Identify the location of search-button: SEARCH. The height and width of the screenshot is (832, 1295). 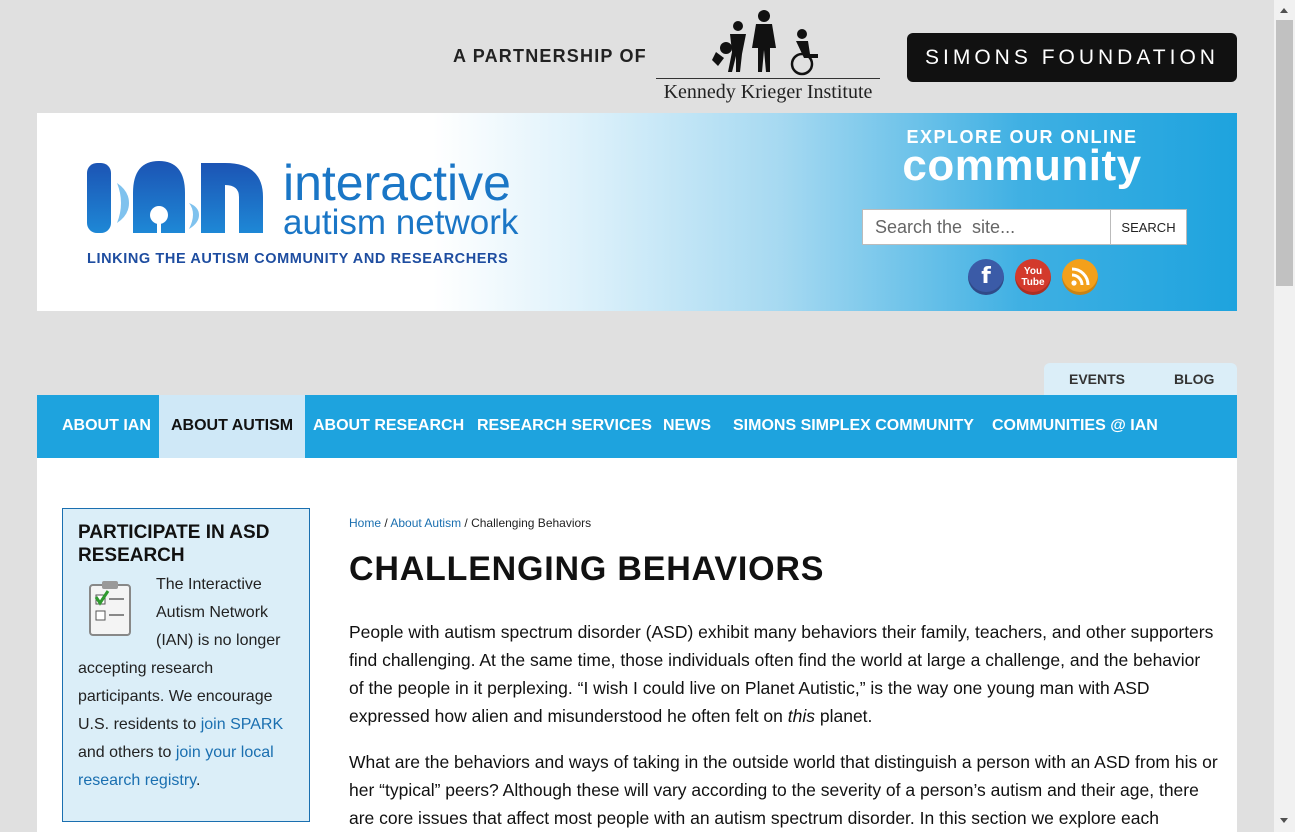
(1149, 227).